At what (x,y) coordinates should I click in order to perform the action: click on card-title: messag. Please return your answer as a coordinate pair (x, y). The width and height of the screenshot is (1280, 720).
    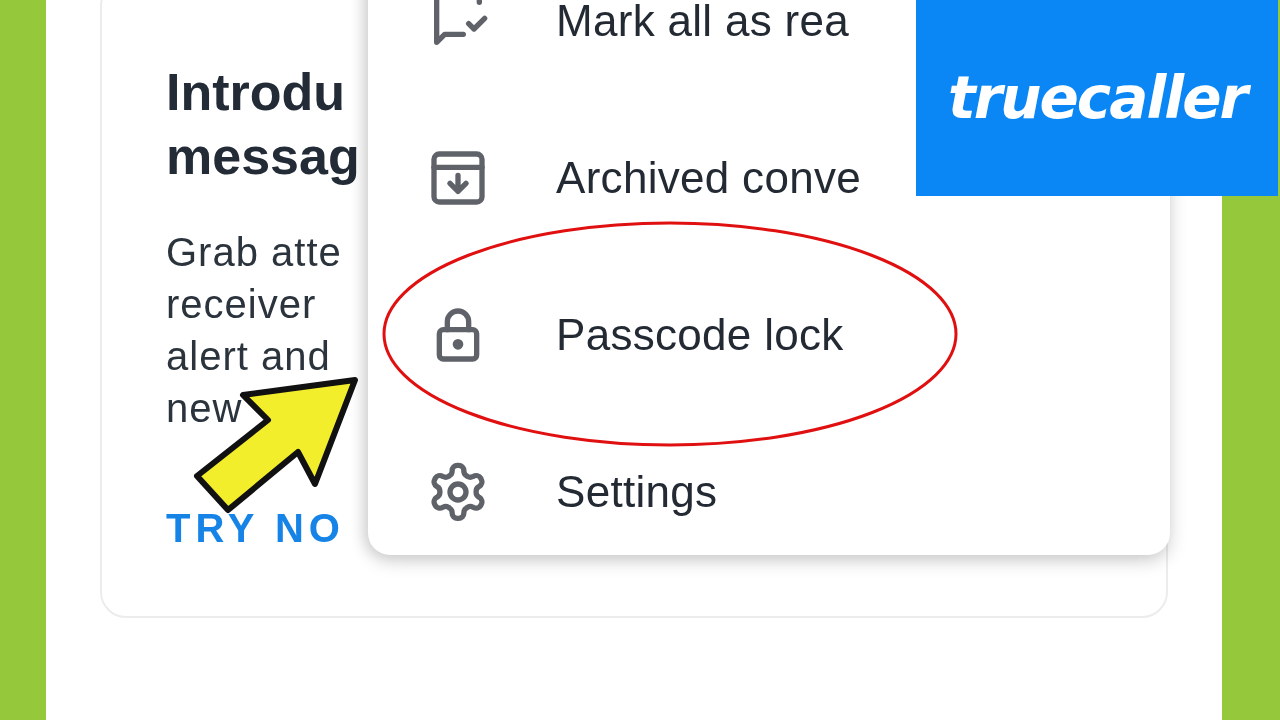
    Looking at the image, I should click on (263, 156).